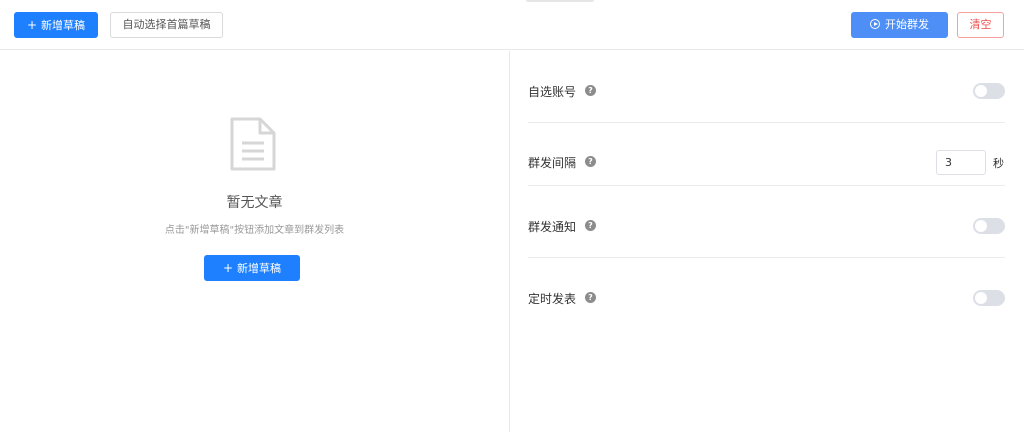 The height and width of the screenshot is (432, 1024). I want to click on setting-notify: 群发通知 ?, so click(766, 226).